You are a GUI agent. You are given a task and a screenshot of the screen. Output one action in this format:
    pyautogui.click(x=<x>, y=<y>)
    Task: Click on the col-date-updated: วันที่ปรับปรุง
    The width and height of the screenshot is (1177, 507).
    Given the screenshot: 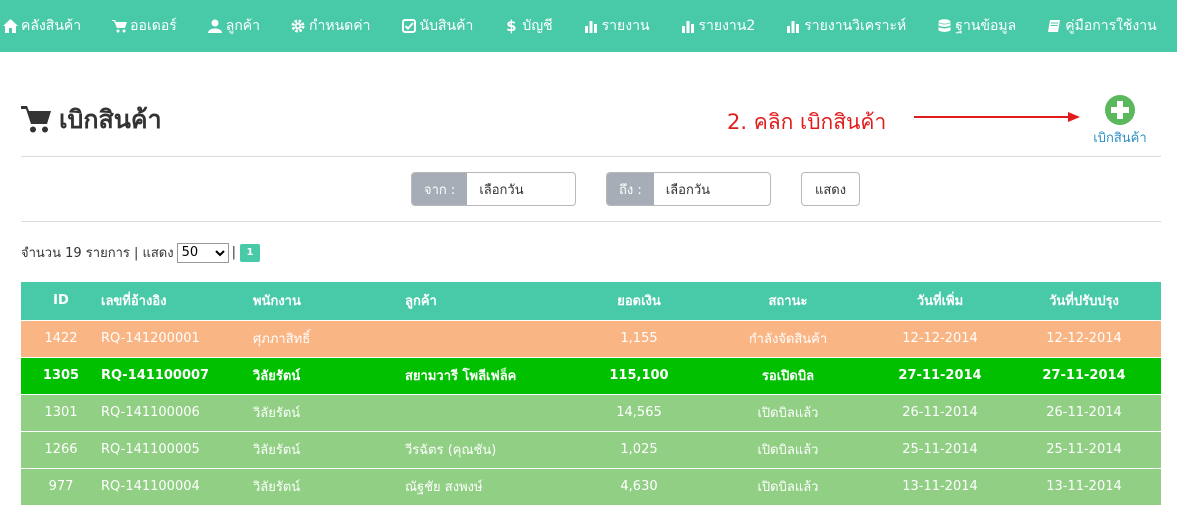 What is the action you would take?
    pyautogui.click(x=1084, y=301)
    